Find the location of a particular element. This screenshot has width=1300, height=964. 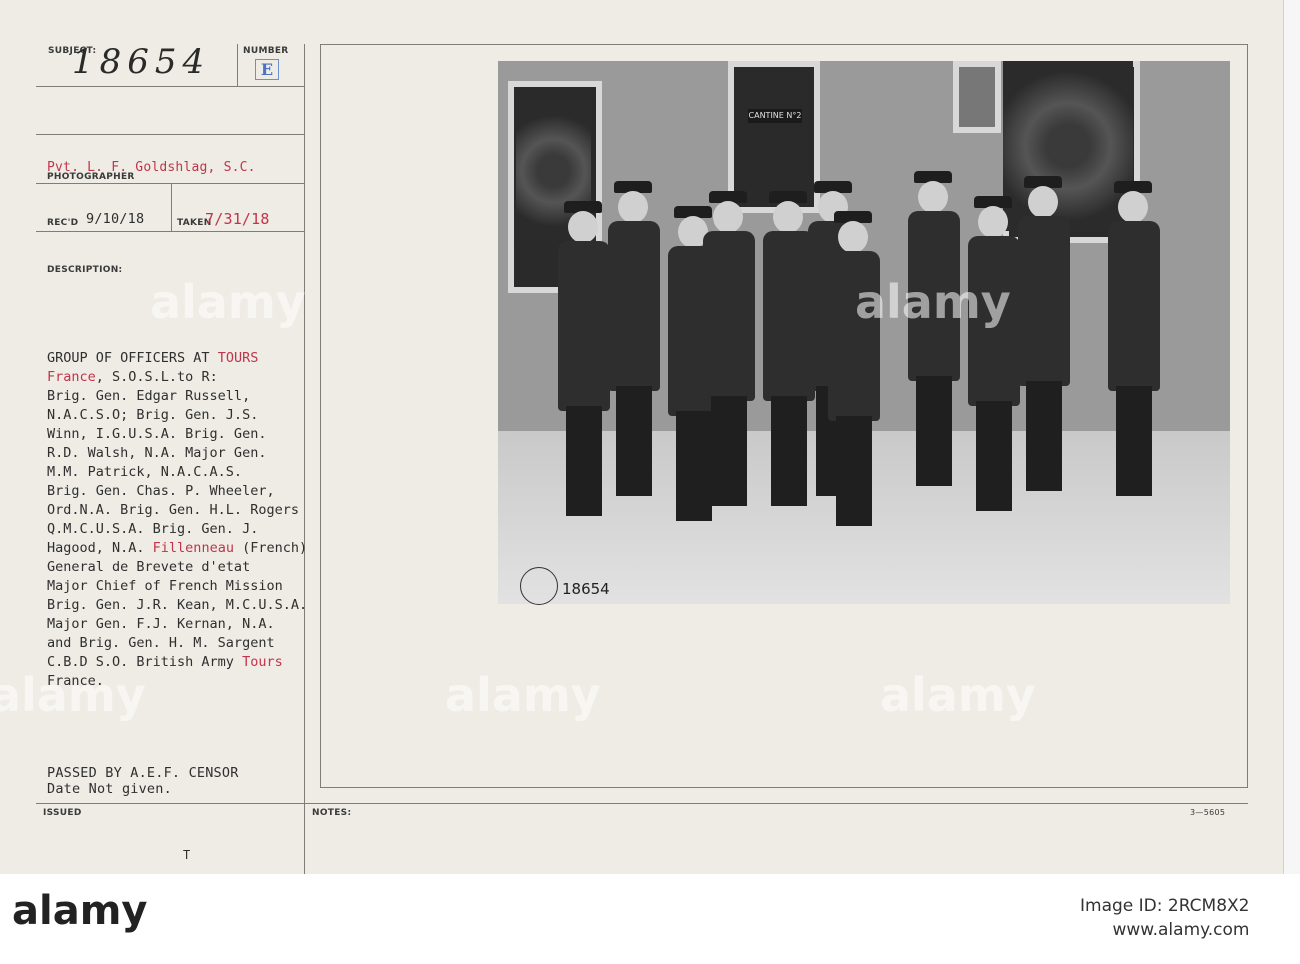

description-line-text: Brig. Gen. Chas. P. Wheeler, is located at coordinates (161, 491).